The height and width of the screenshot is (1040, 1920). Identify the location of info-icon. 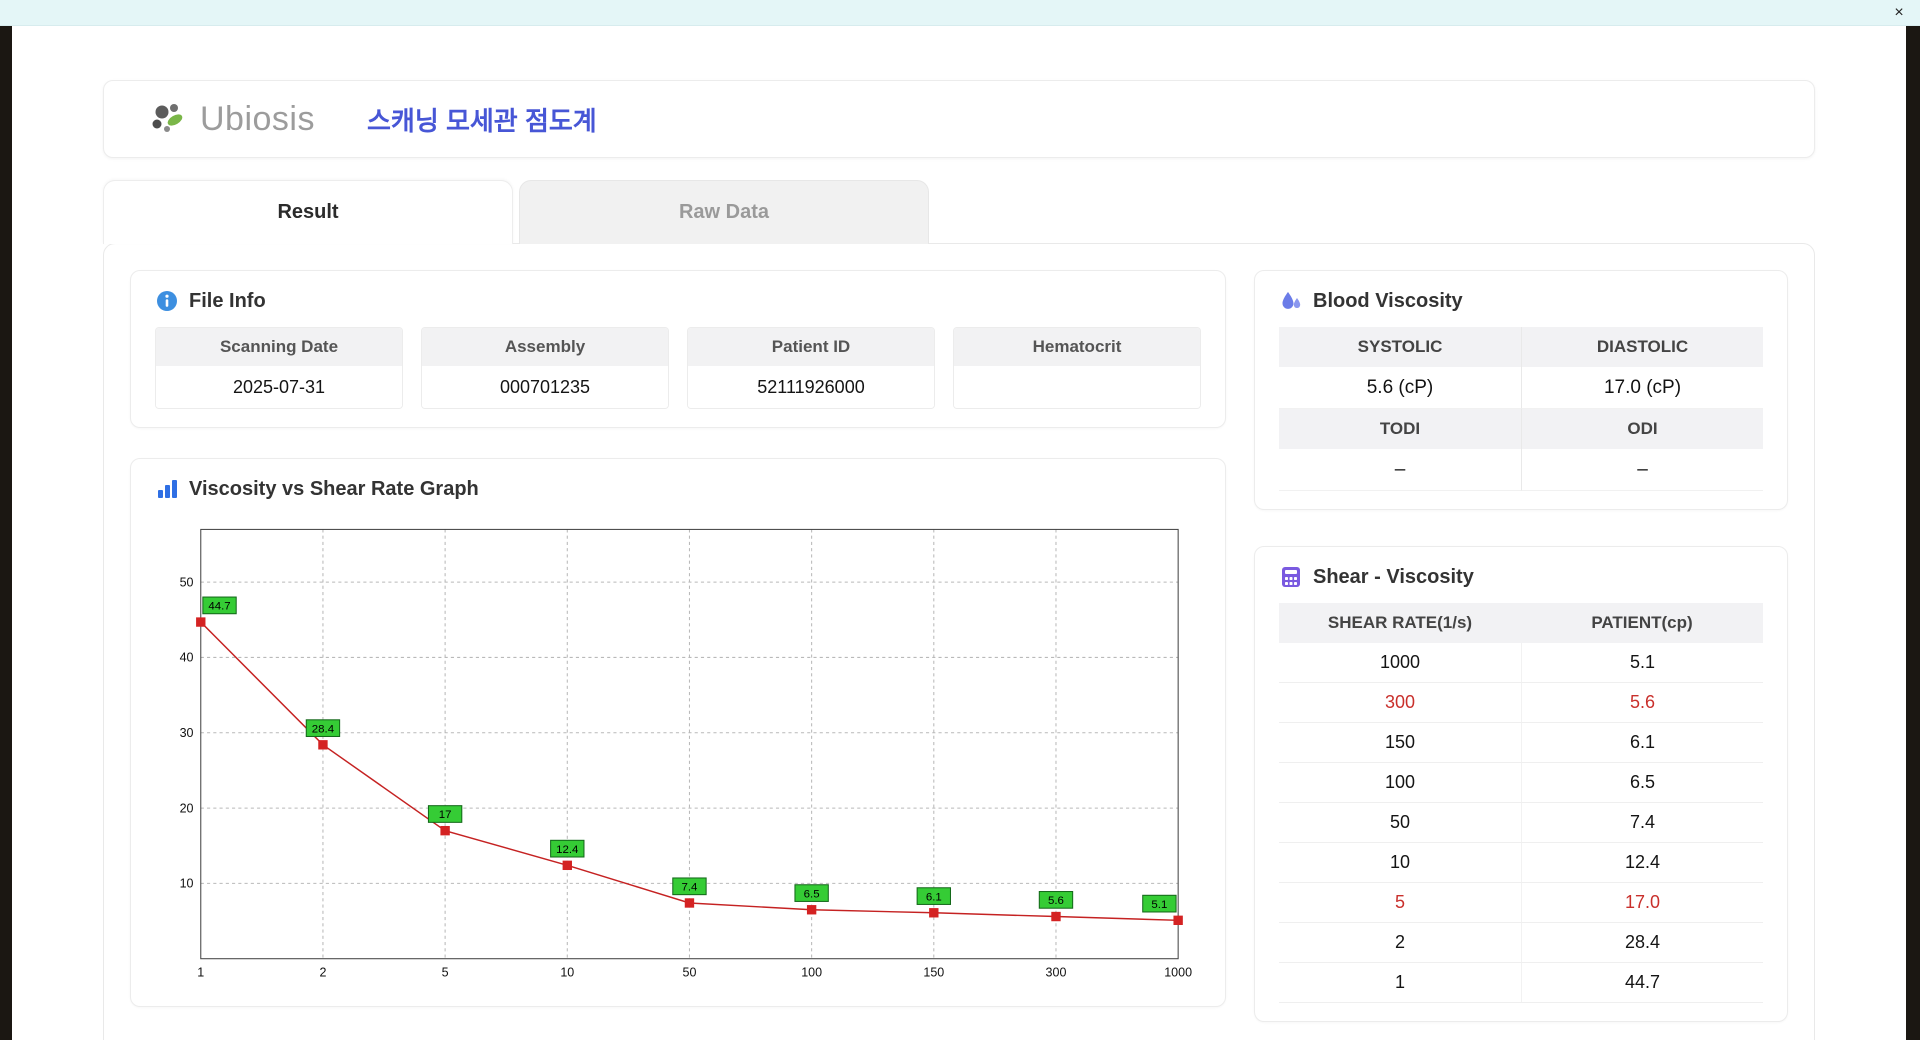
(167, 301).